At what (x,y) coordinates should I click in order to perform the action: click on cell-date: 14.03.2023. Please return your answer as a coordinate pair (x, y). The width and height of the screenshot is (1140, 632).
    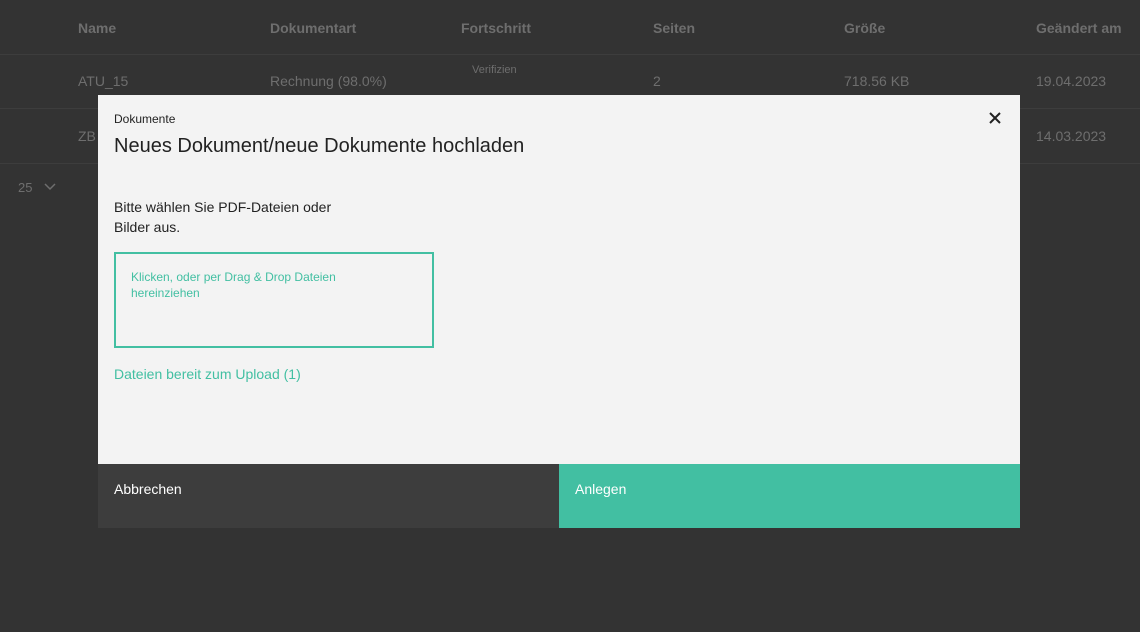
    Looking at the image, I should click on (1071, 136).